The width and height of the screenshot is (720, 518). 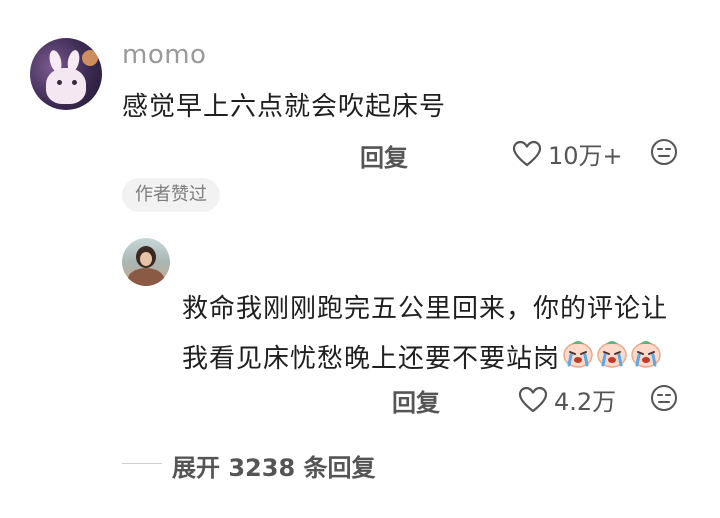 I want to click on avatar-face, so click(x=146, y=259).